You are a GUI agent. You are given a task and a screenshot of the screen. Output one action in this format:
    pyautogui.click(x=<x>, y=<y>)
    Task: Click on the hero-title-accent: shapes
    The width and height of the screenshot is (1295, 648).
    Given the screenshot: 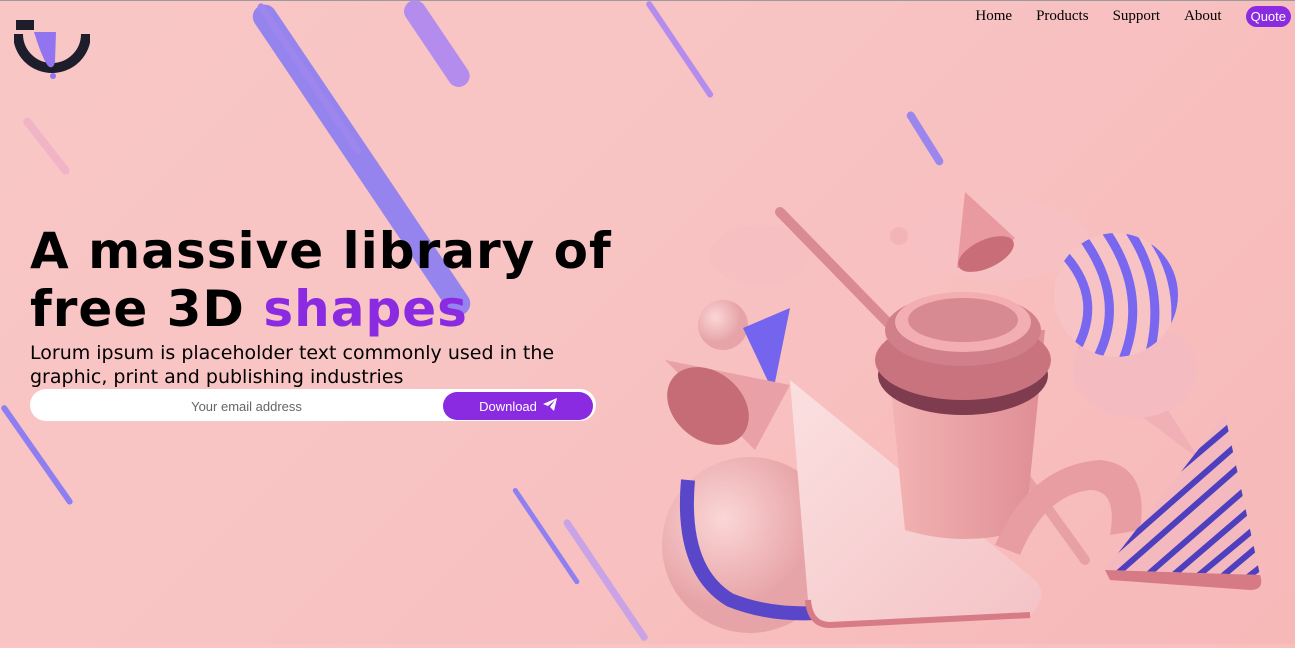 What is the action you would take?
    pyautogui.click(x=365, y=309)
    